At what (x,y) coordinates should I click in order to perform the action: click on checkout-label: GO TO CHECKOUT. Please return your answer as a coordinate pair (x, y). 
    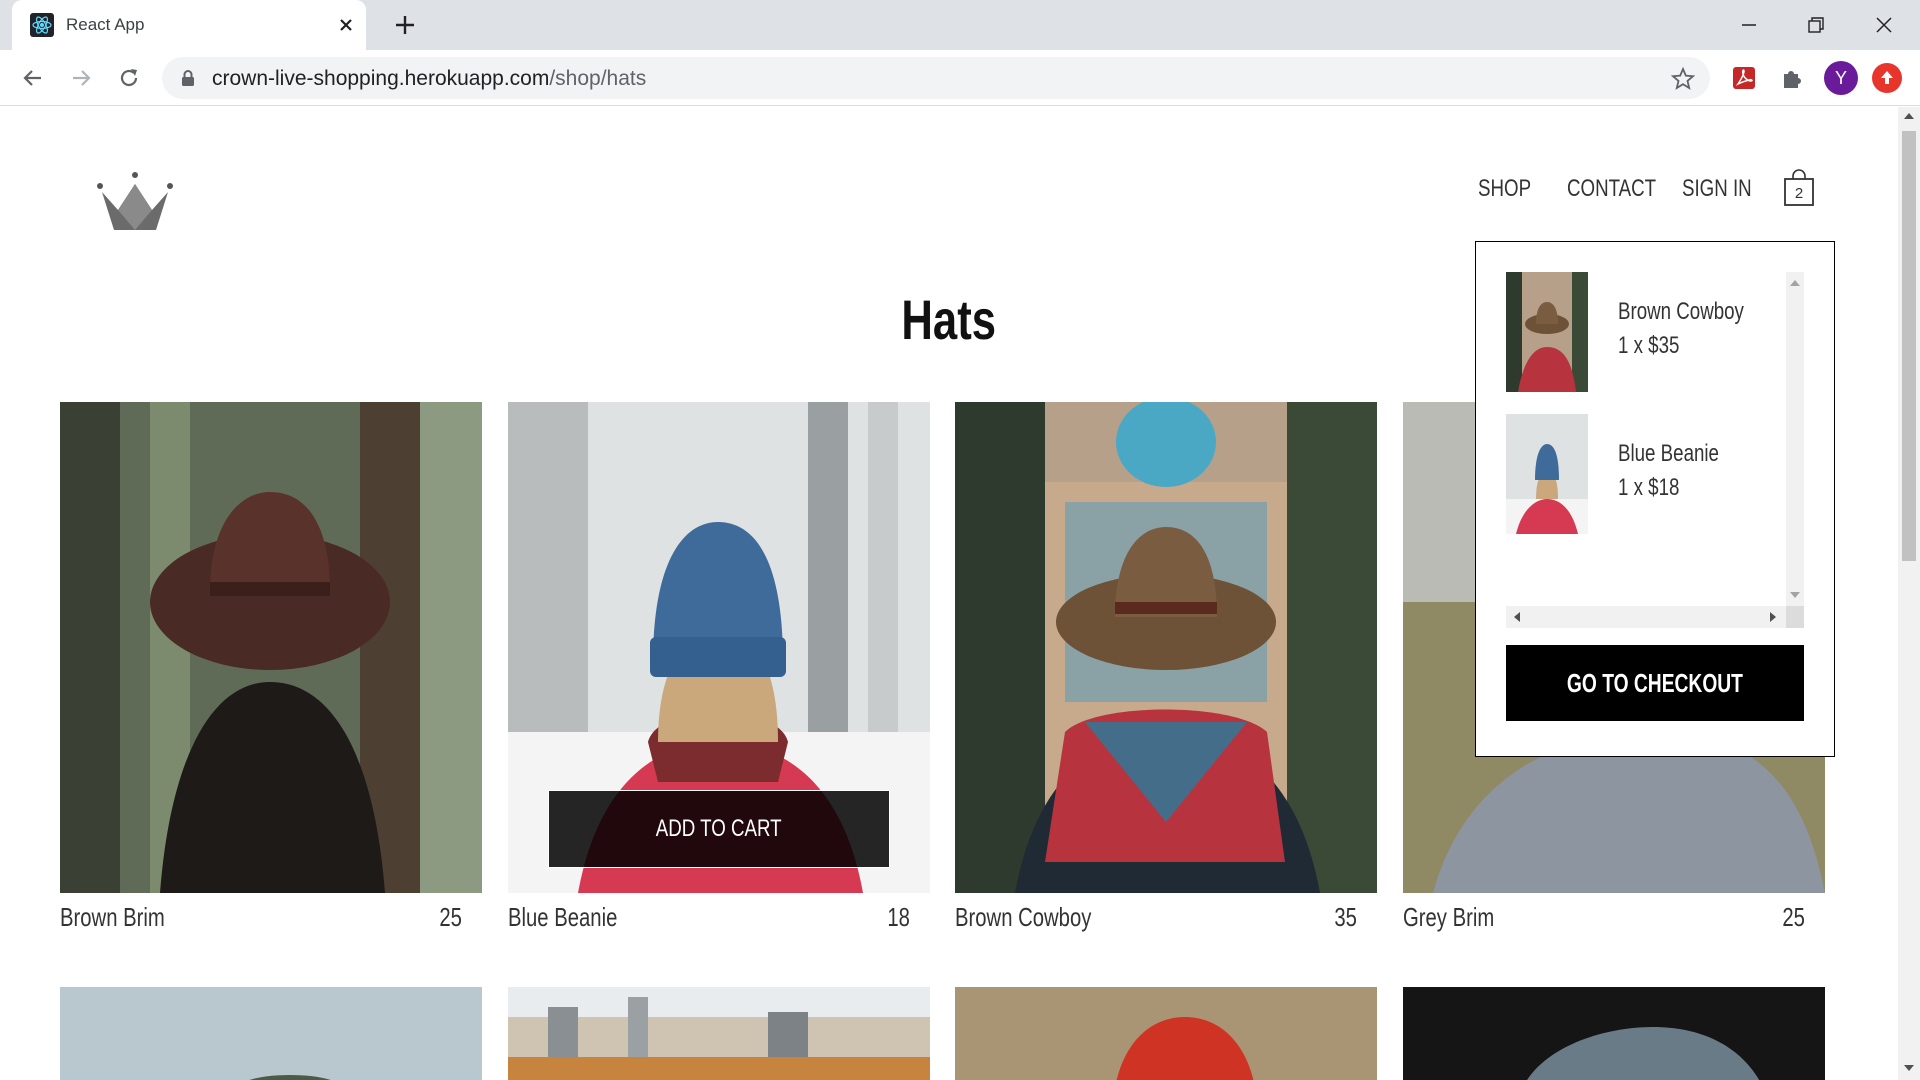
    Looking at the image, I should click on (1655, 683).